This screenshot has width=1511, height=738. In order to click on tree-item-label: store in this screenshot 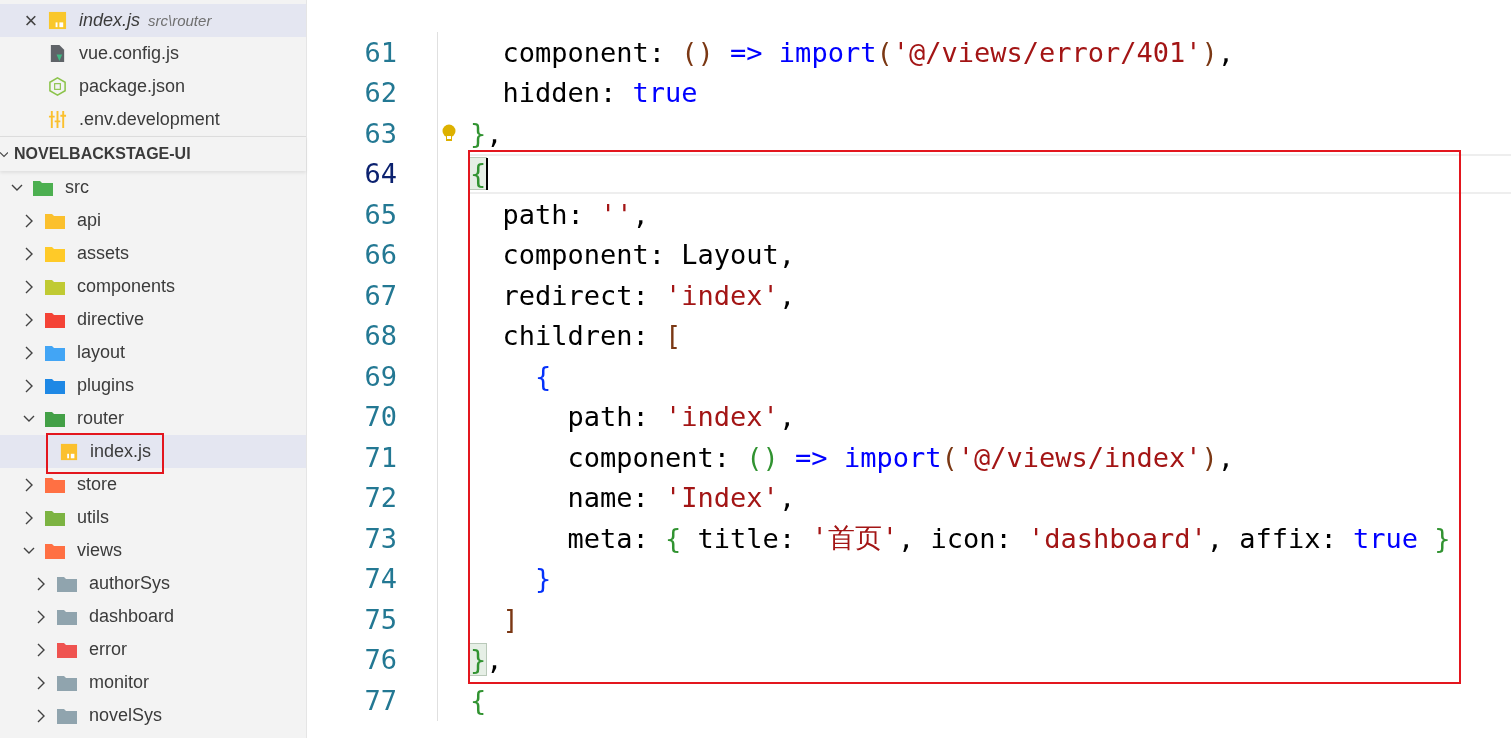, I will do `click(97, 484)`.